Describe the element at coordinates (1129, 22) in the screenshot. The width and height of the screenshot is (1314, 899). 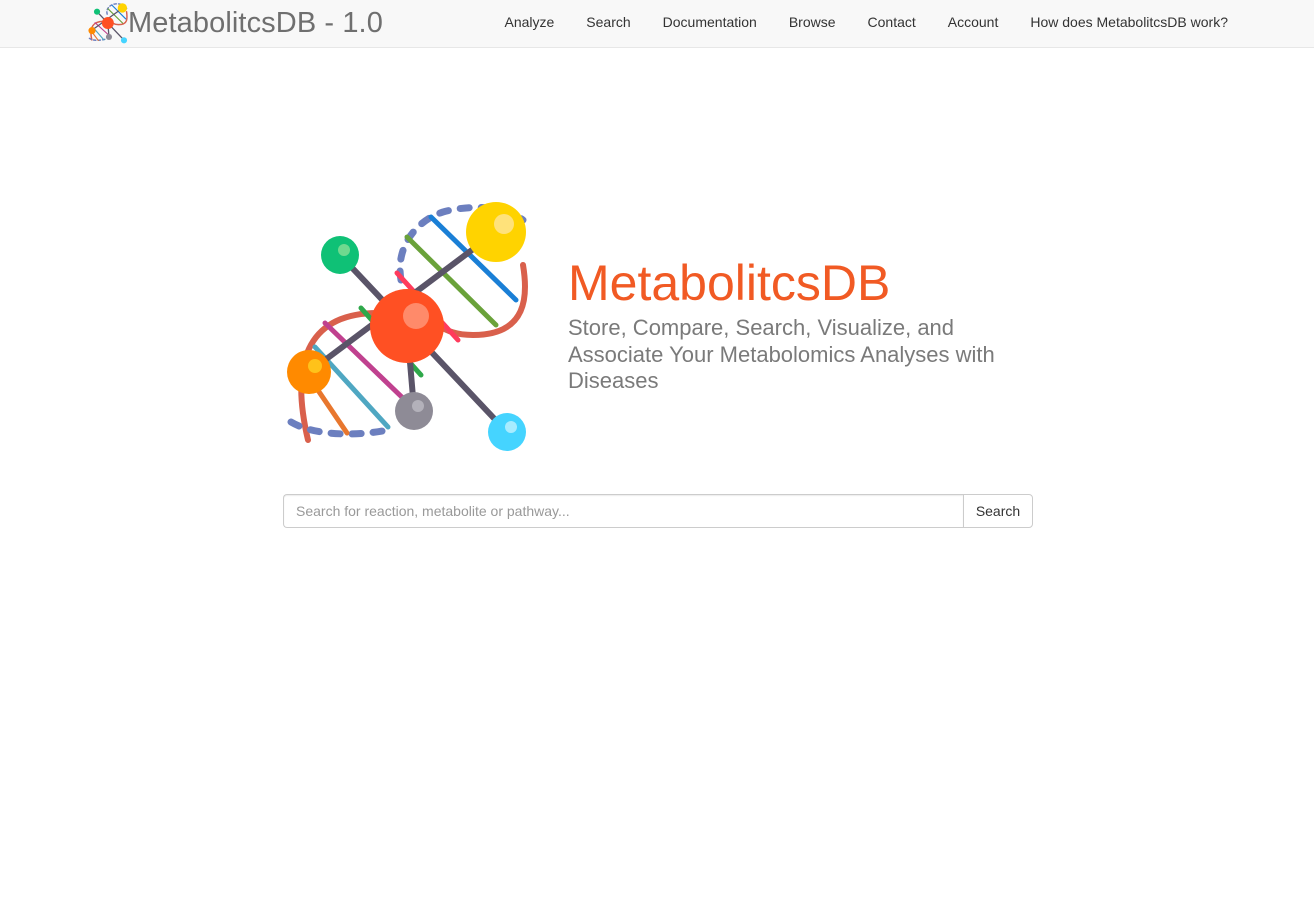
I see `nav-link-how-it-works: How does MetabolitcsDB work?` at that location.